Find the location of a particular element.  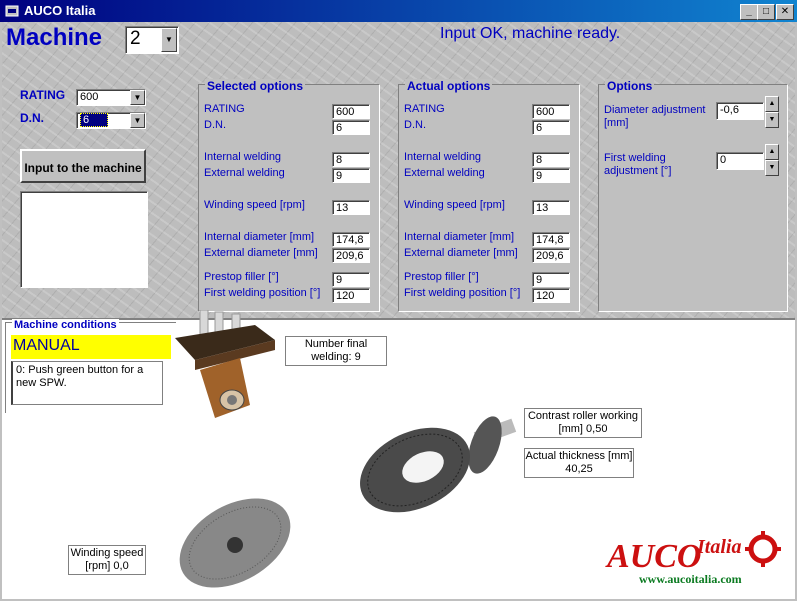

close-button: ✕ is located at coordinates (785, 12).